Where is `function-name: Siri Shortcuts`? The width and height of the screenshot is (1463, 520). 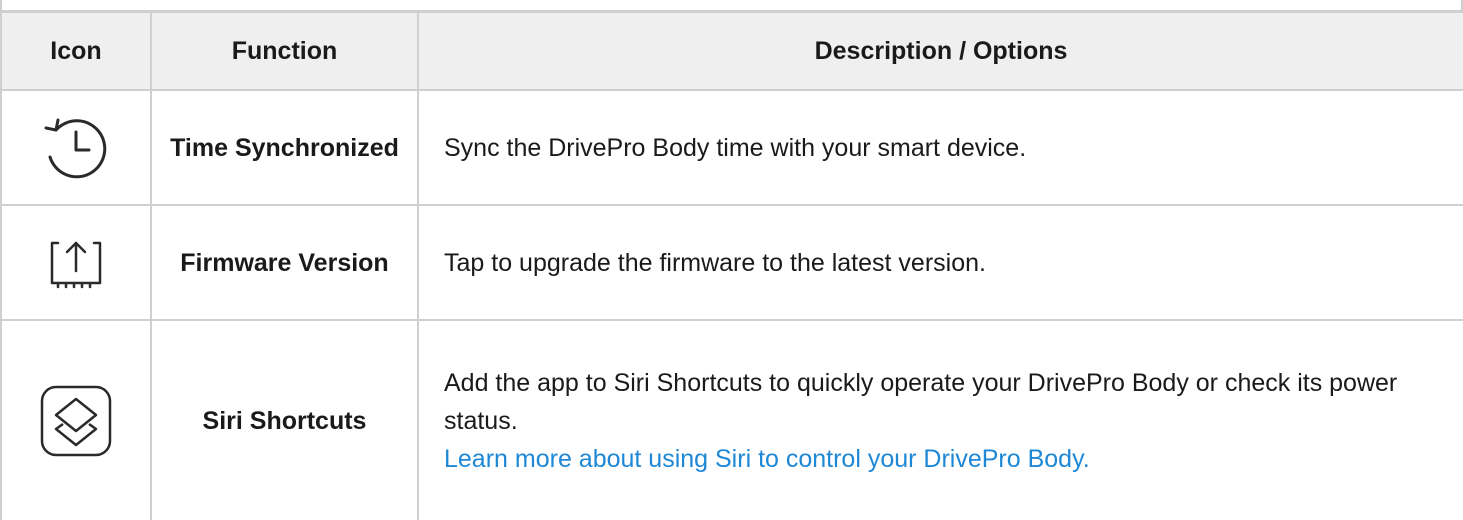
function-name: Siri Shortcuts is located at coordinates (284, 419).